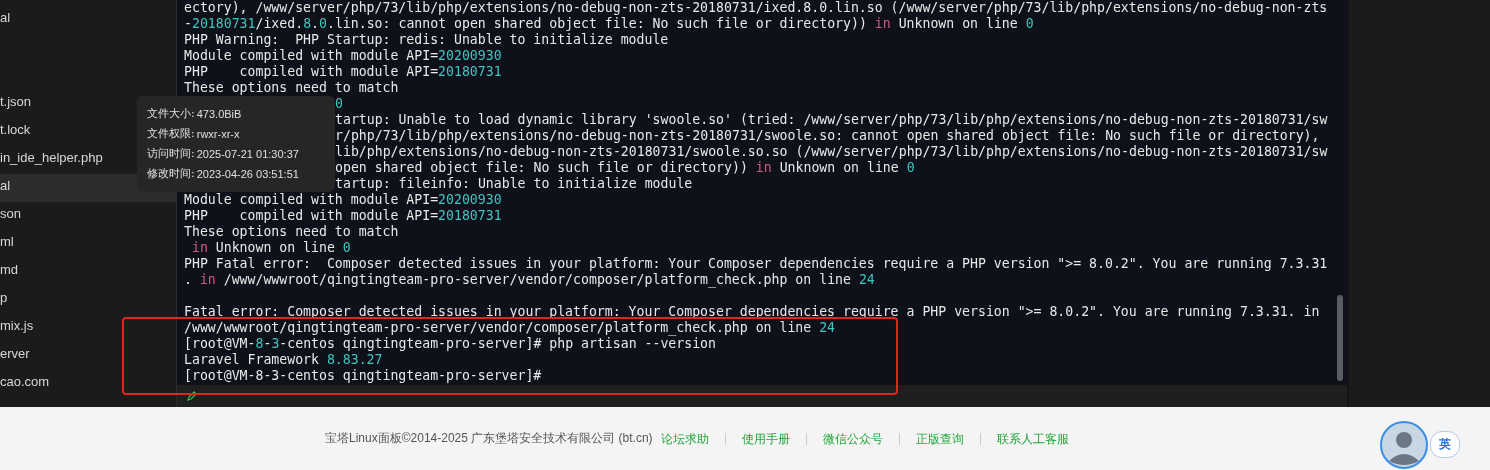  I want to click on terminal-line: lib/php/extensions/no-debug-non-zts-20180731/swoole.so.so (/www/server/php/73/lib/php/extensions/no-debug-non-zts-20180731/sw, so click(831, 151).